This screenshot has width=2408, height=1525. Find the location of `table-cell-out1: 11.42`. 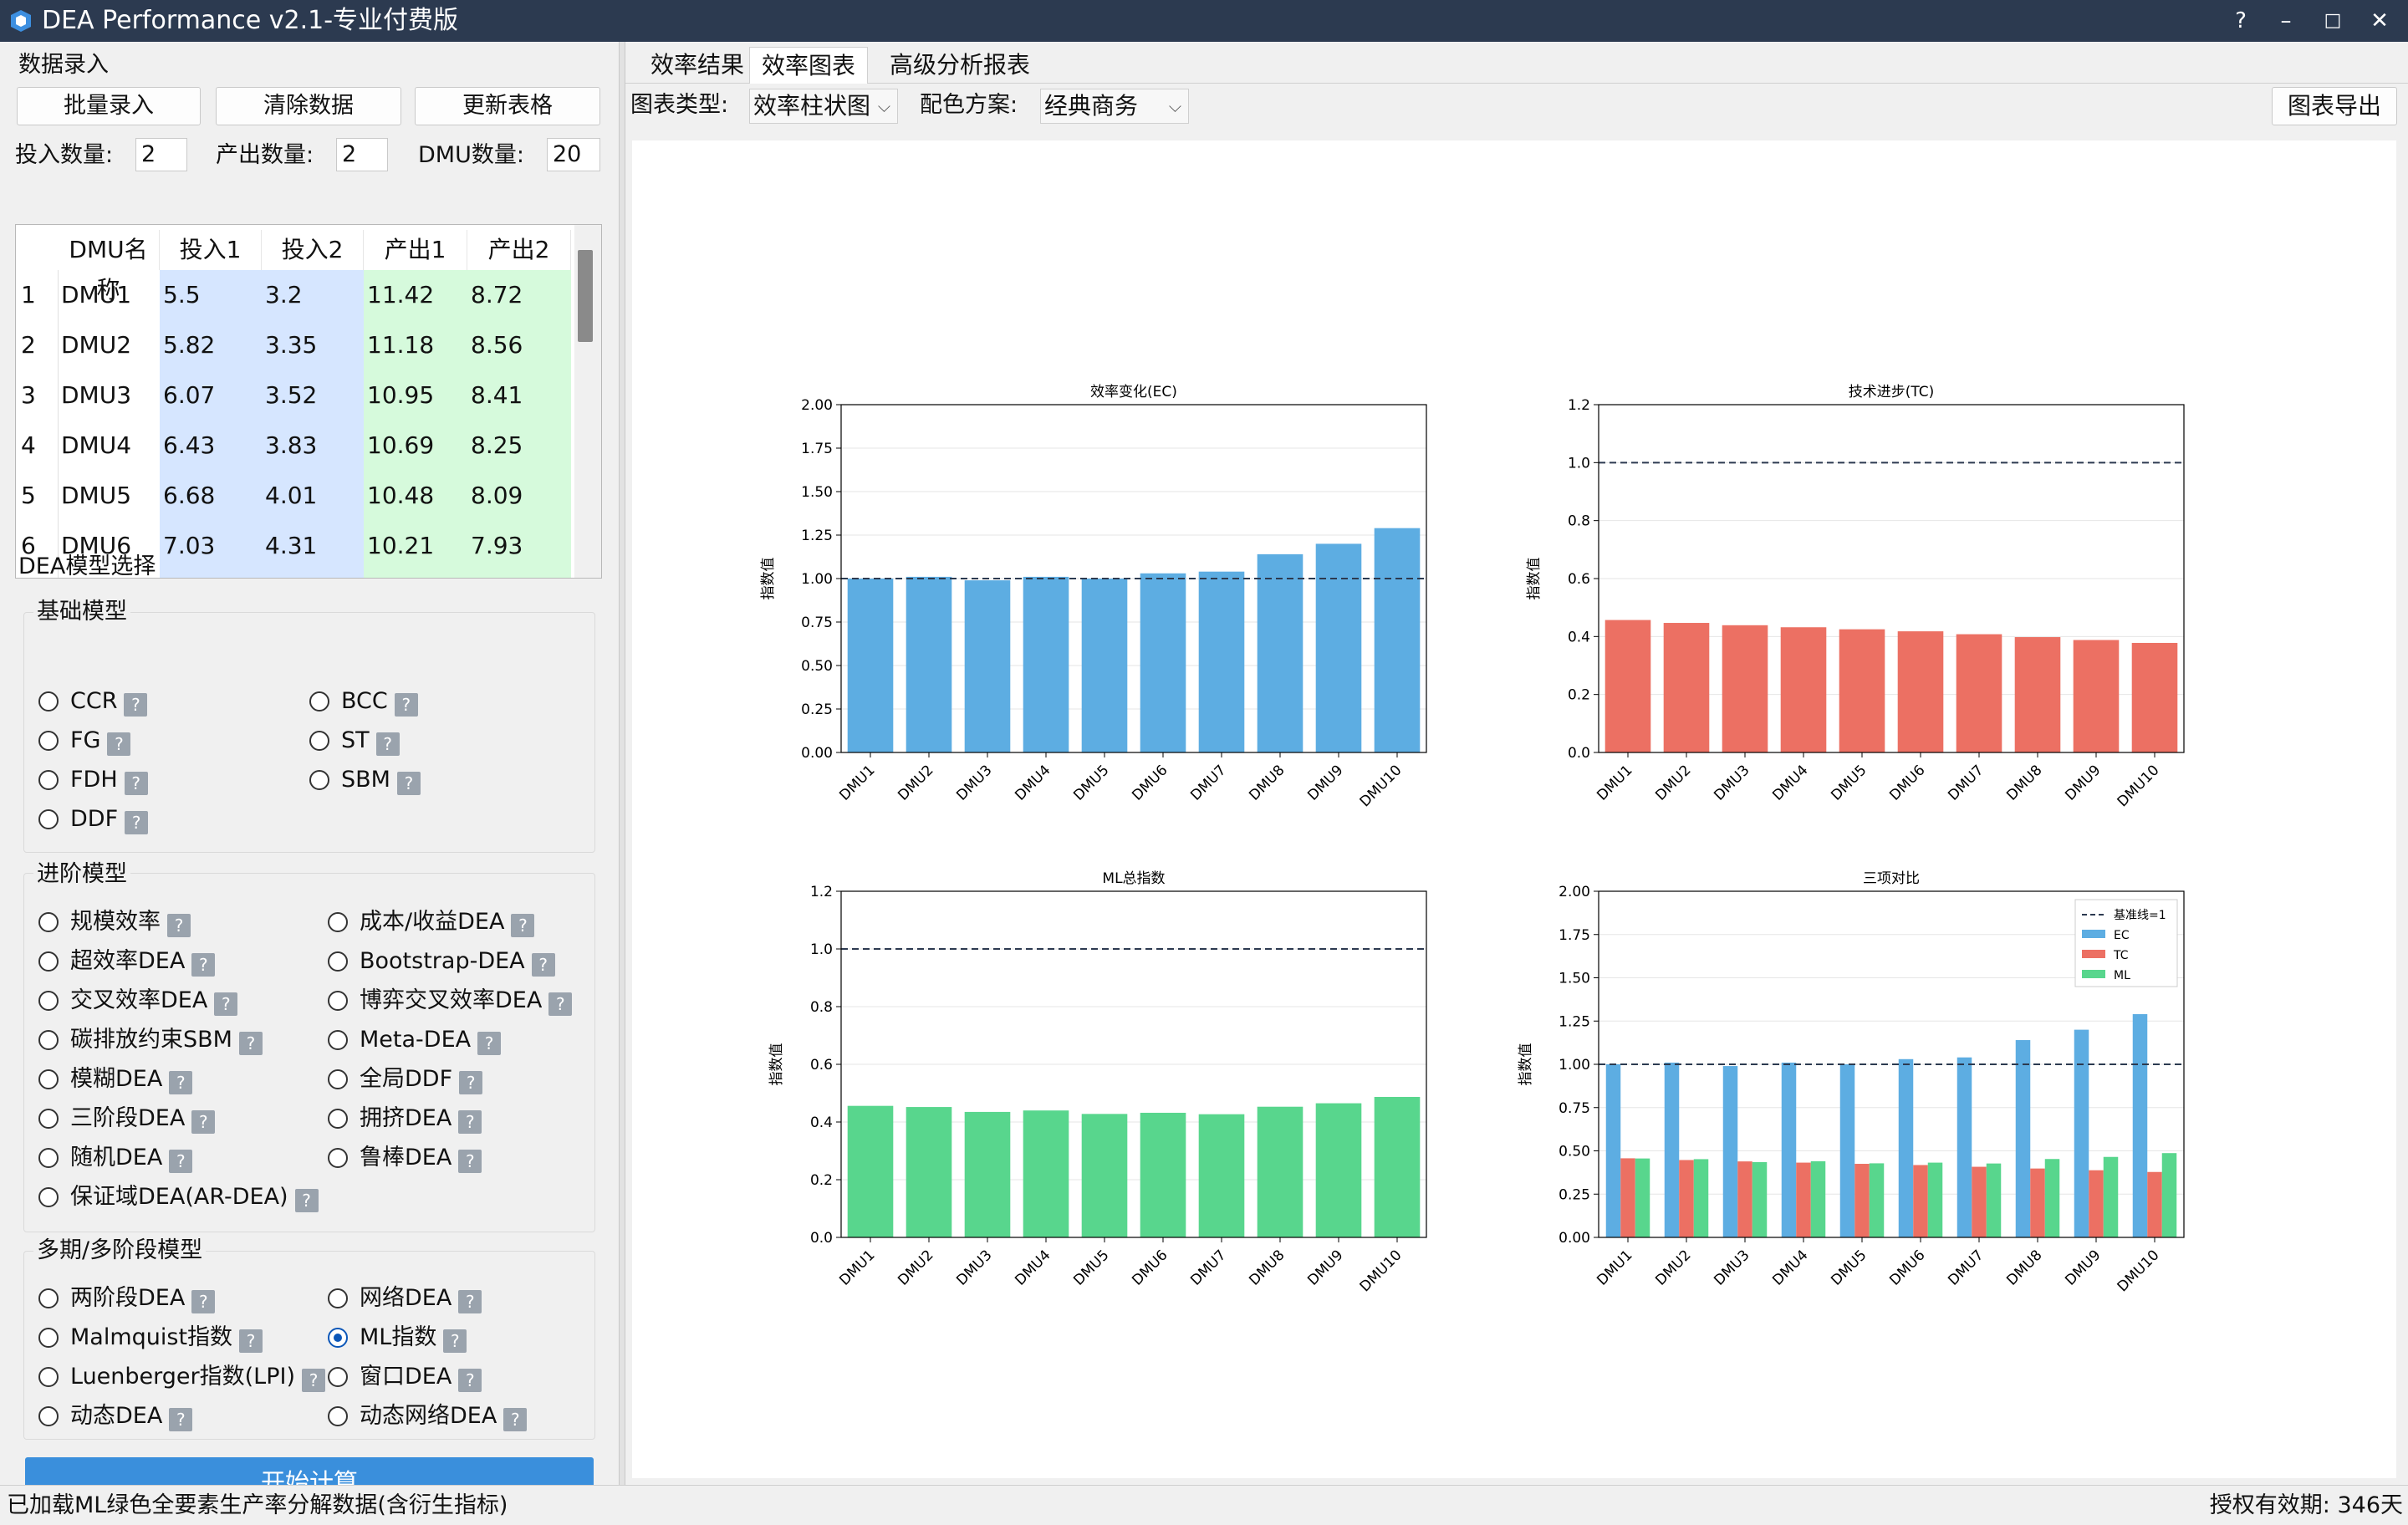

table-cell-out1: 11.42 is located at coordinates (414, 295).